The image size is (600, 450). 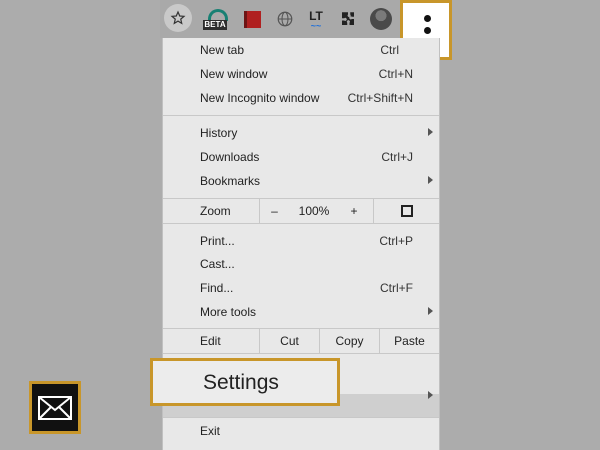 I want to click on edit-row: Edit Cut Copy Paste, so click(x=301, y=341).